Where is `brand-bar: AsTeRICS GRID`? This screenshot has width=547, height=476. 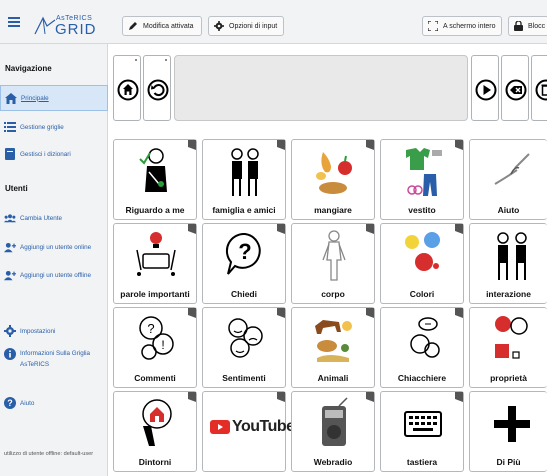
brand-bar: AsTeRICS GRID is located at coordinates (54, 22).